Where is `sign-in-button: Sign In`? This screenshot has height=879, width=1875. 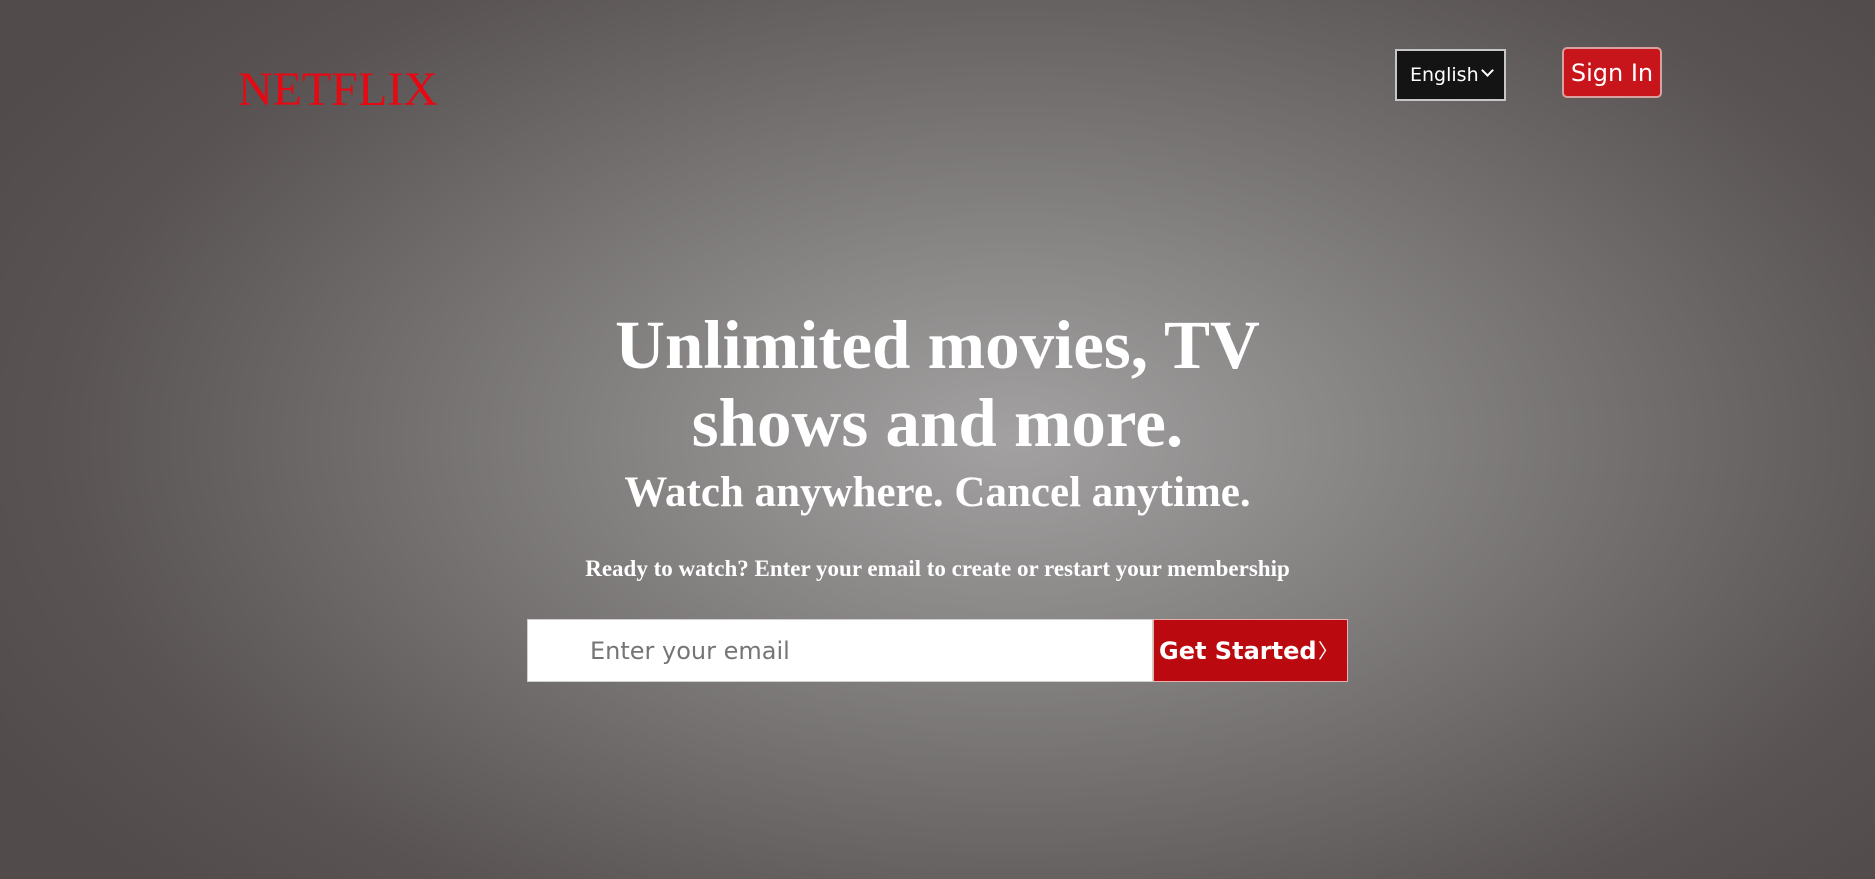 sign-in-button: Sign In is located at coordinates (1612, 72).